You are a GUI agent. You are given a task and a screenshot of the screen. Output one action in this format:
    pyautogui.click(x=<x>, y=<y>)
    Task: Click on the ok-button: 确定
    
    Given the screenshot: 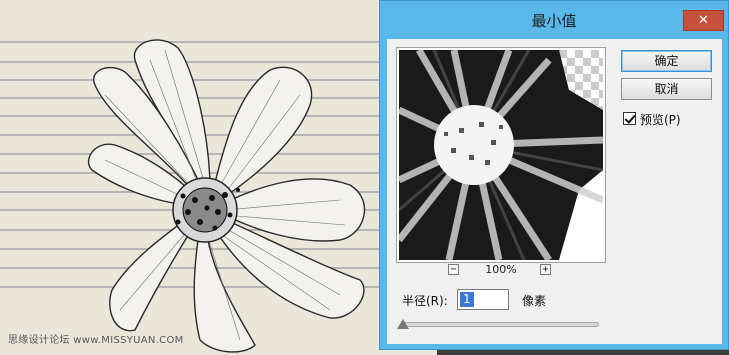 What is the action you would take?
    pyautogui.click(x=666, y=61)
    